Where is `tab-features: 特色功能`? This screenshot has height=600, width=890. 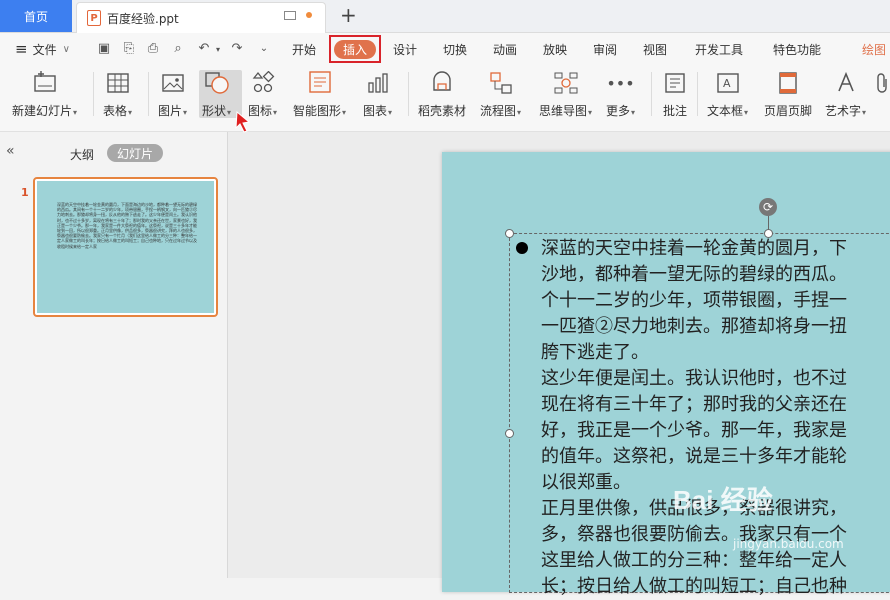
tab-features: 特色功能 is located at coordinates (797, 49).